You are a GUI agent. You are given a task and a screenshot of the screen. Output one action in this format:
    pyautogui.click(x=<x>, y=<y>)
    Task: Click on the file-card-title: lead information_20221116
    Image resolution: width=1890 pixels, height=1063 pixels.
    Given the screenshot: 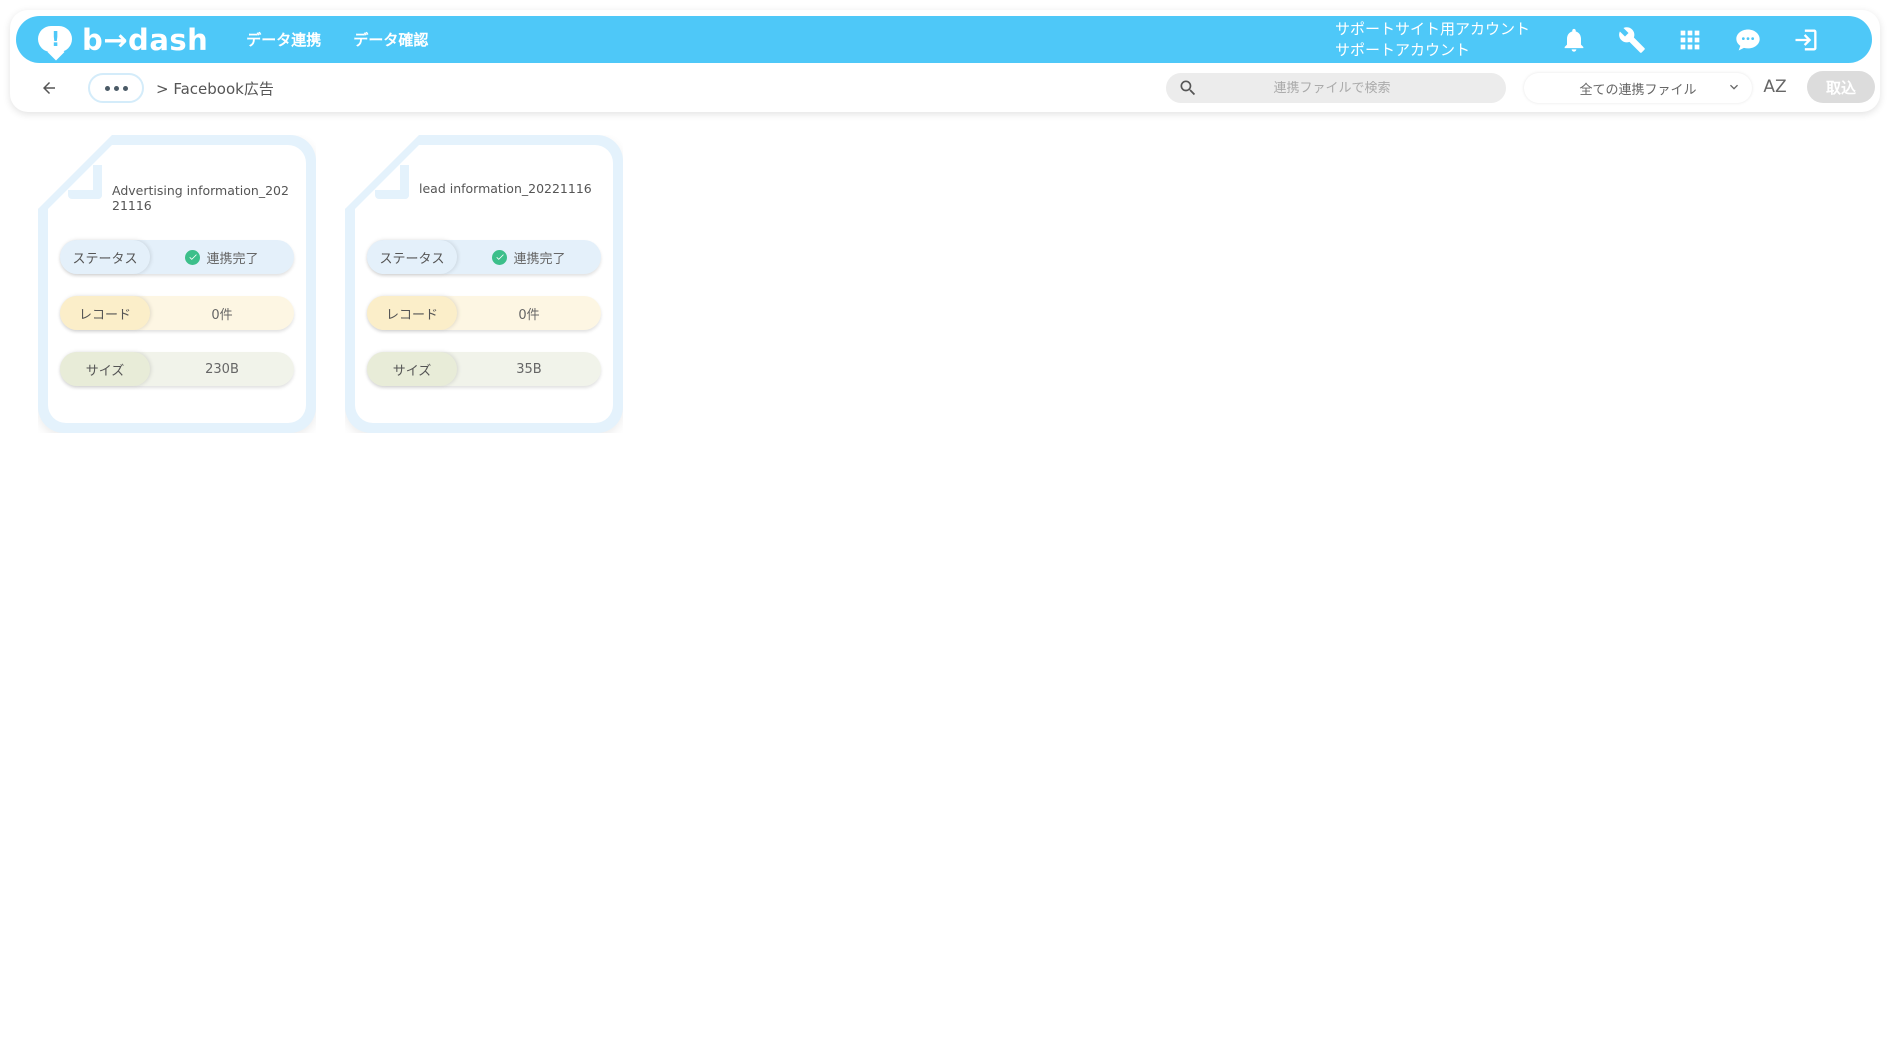 What is the action you would take?
    pyautogui.click(x=505, y=188)
    